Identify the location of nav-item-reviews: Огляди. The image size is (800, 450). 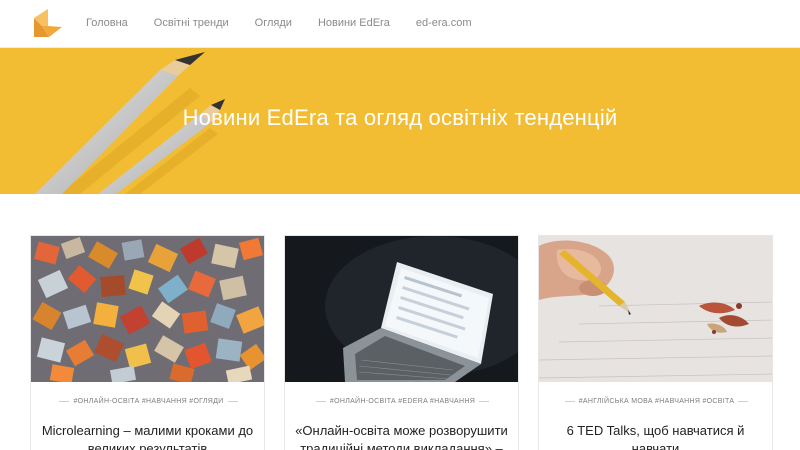
(273, 23).